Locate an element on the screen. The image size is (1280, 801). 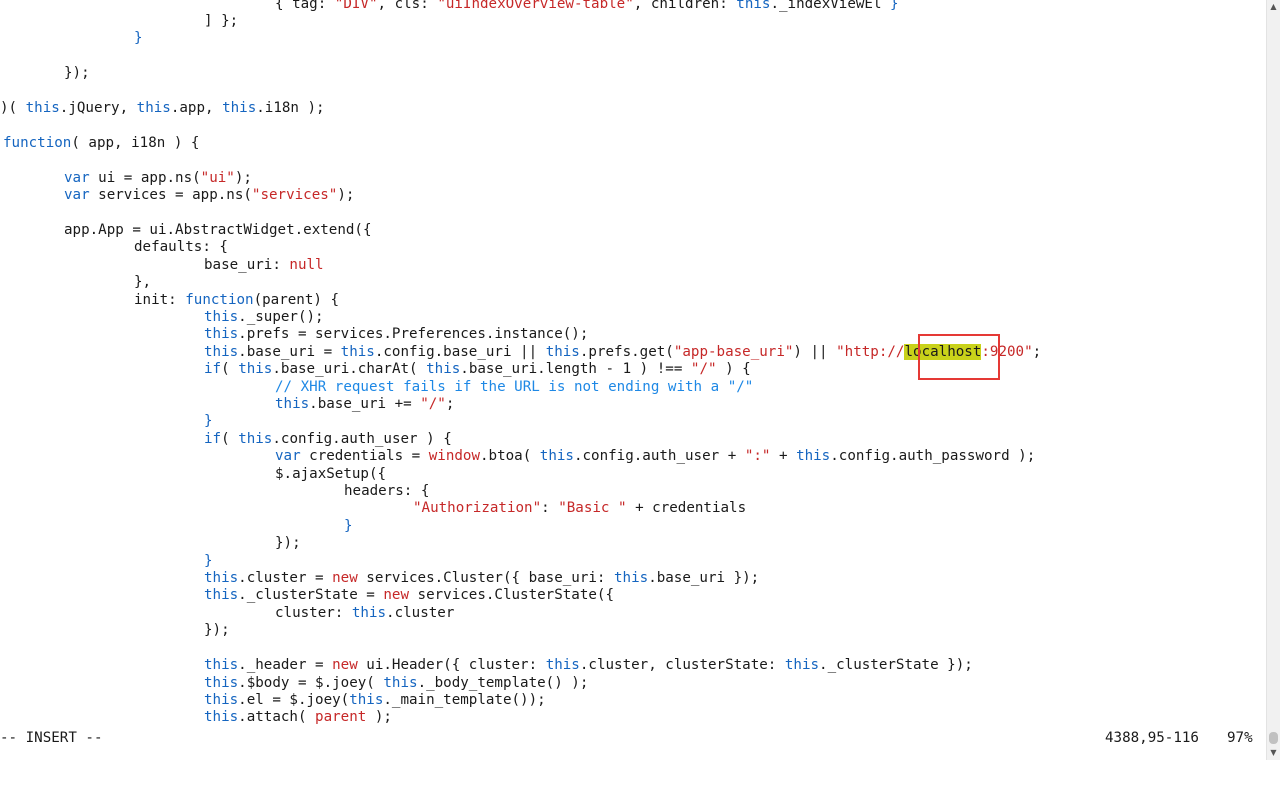
code-token: "Authorization" is located at coordinates (477, 508).